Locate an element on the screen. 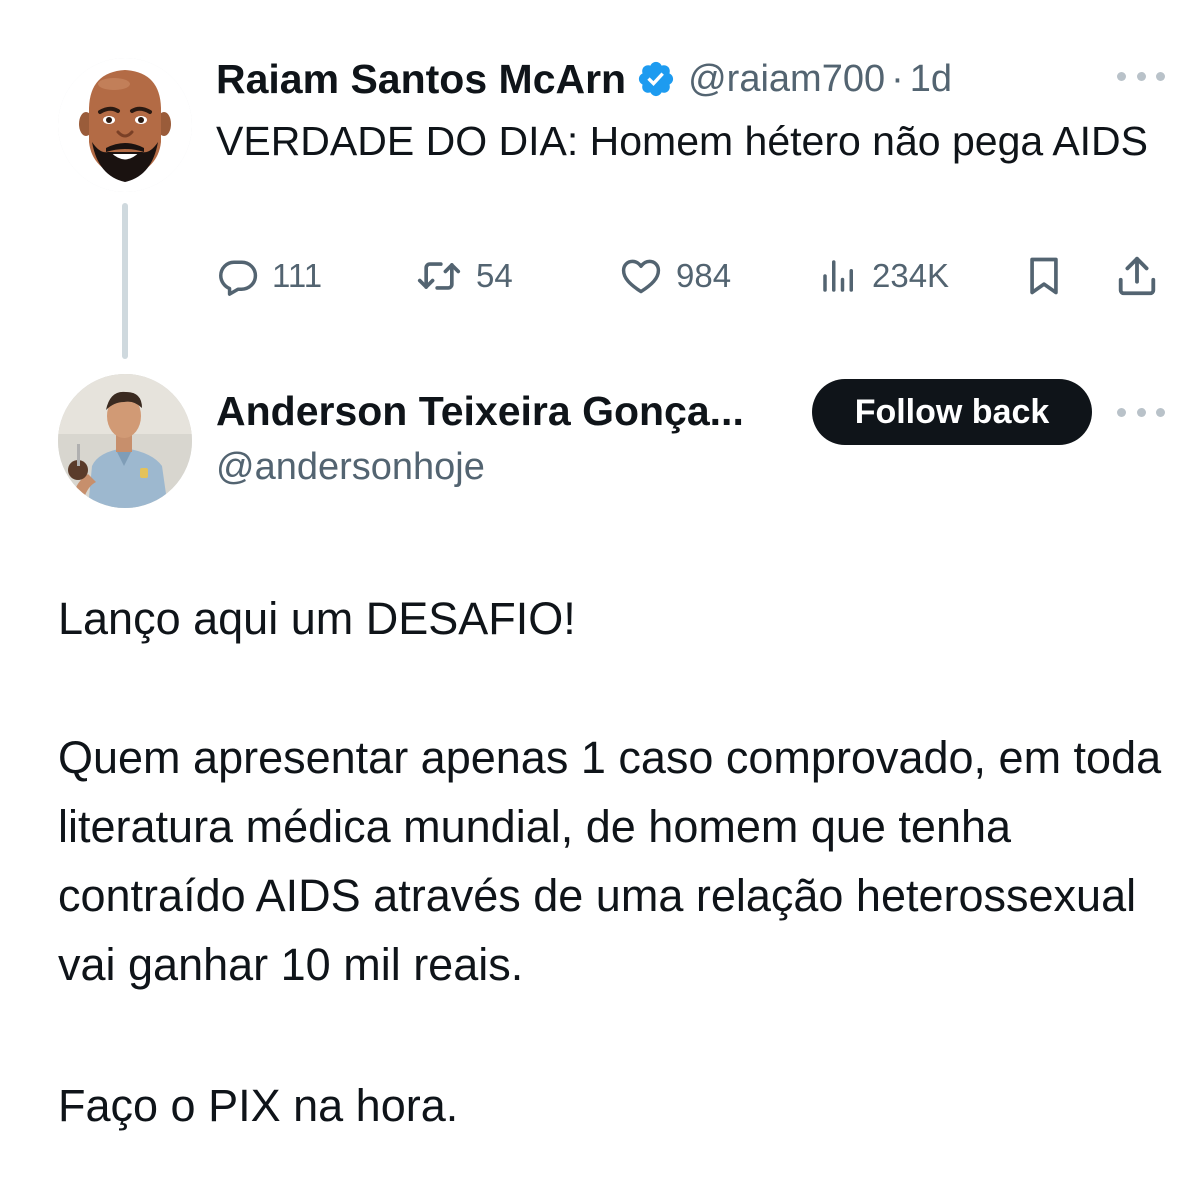  parent-tweet-header: Raiam Santos McArn @raiam700 · 1d is located at coordinates (584, 79).